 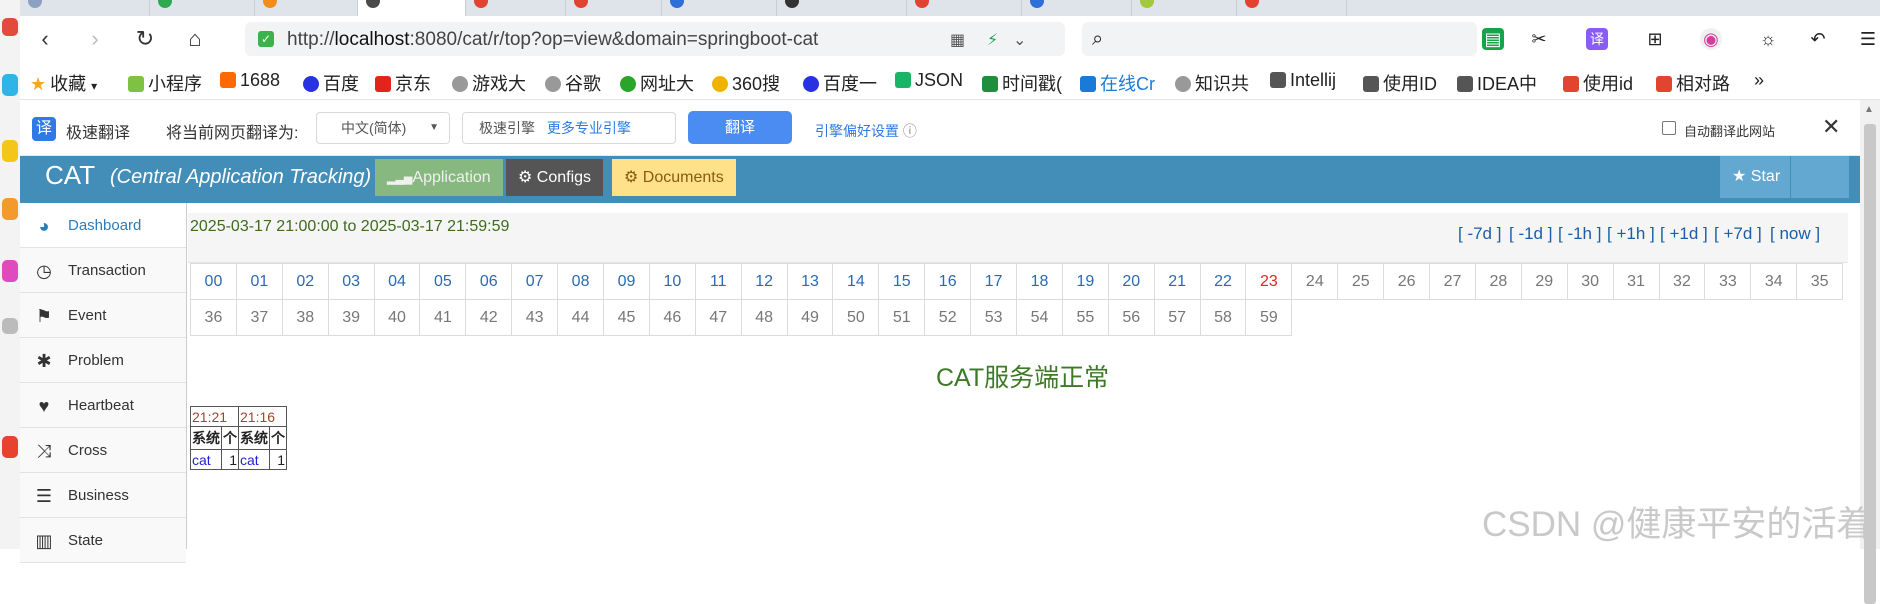 What do you see at coordinates (1597, 39) in the screenshot?
I see `translate-icon: 译` at bounding box center [1597, 39].